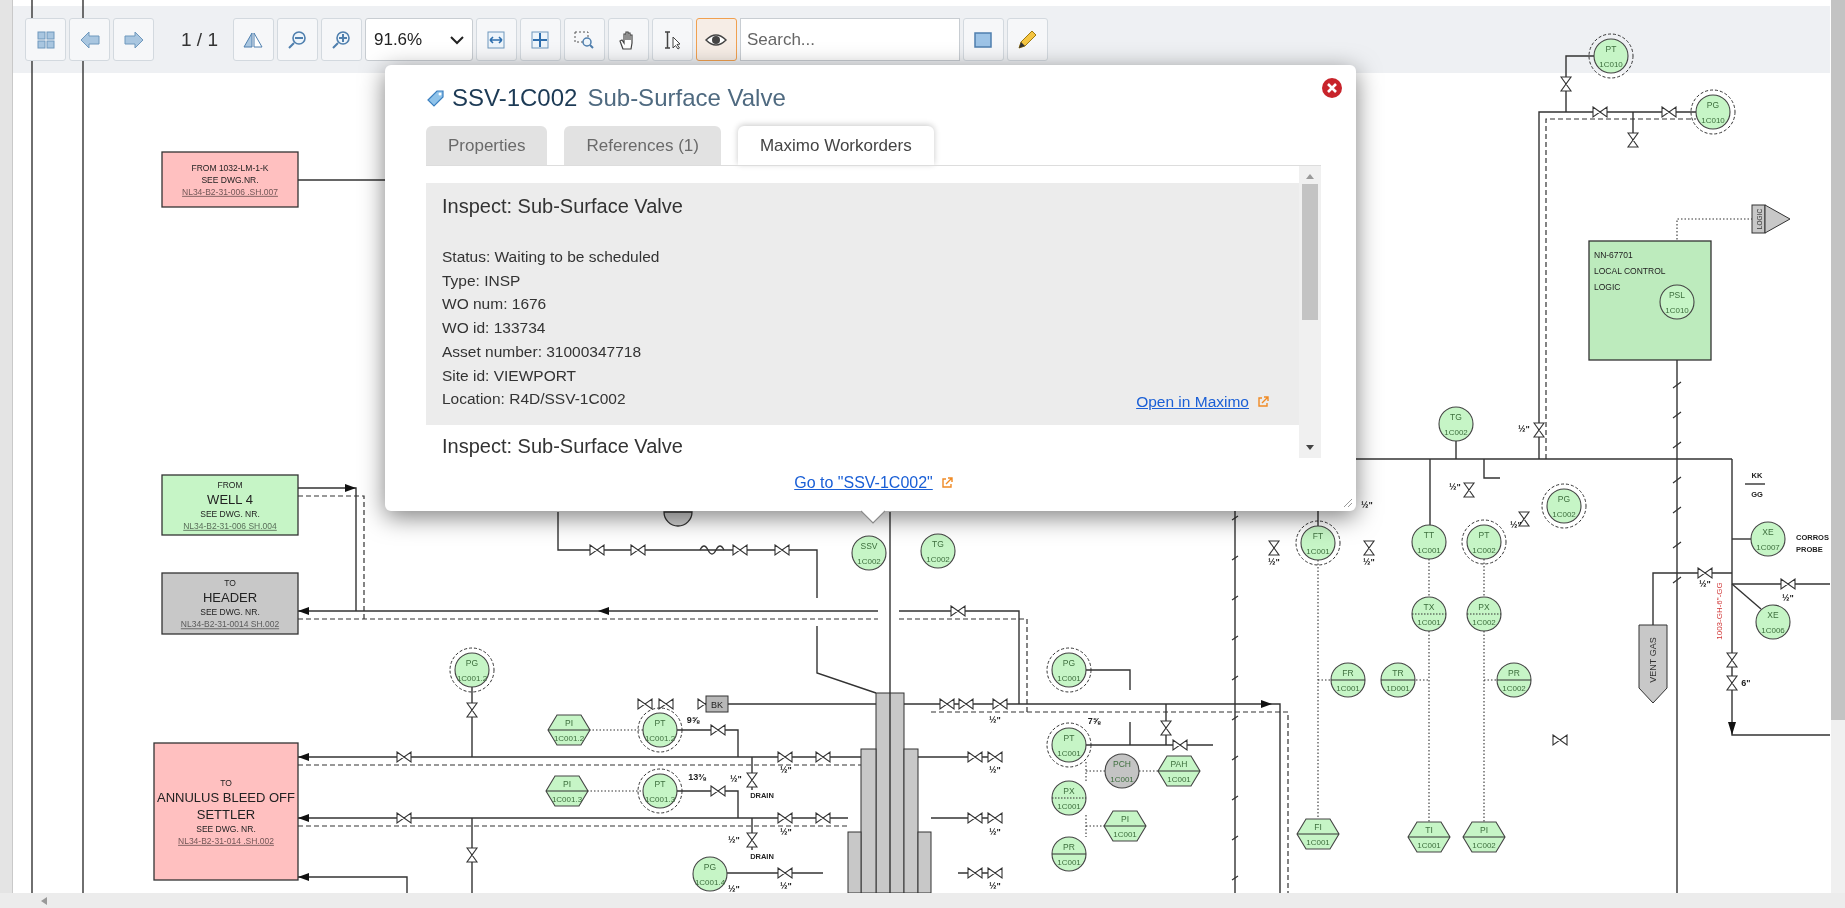  What do you see at coordinates (863, 483) in the screenshot?
I see `go-to-tag-link: Go to "SSV-1C002"` at bounding box center [863, 483].